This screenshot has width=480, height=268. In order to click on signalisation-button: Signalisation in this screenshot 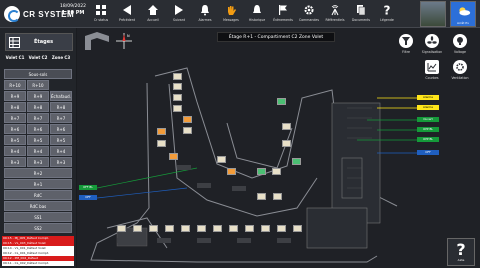, I will do `click(432, 46)`.